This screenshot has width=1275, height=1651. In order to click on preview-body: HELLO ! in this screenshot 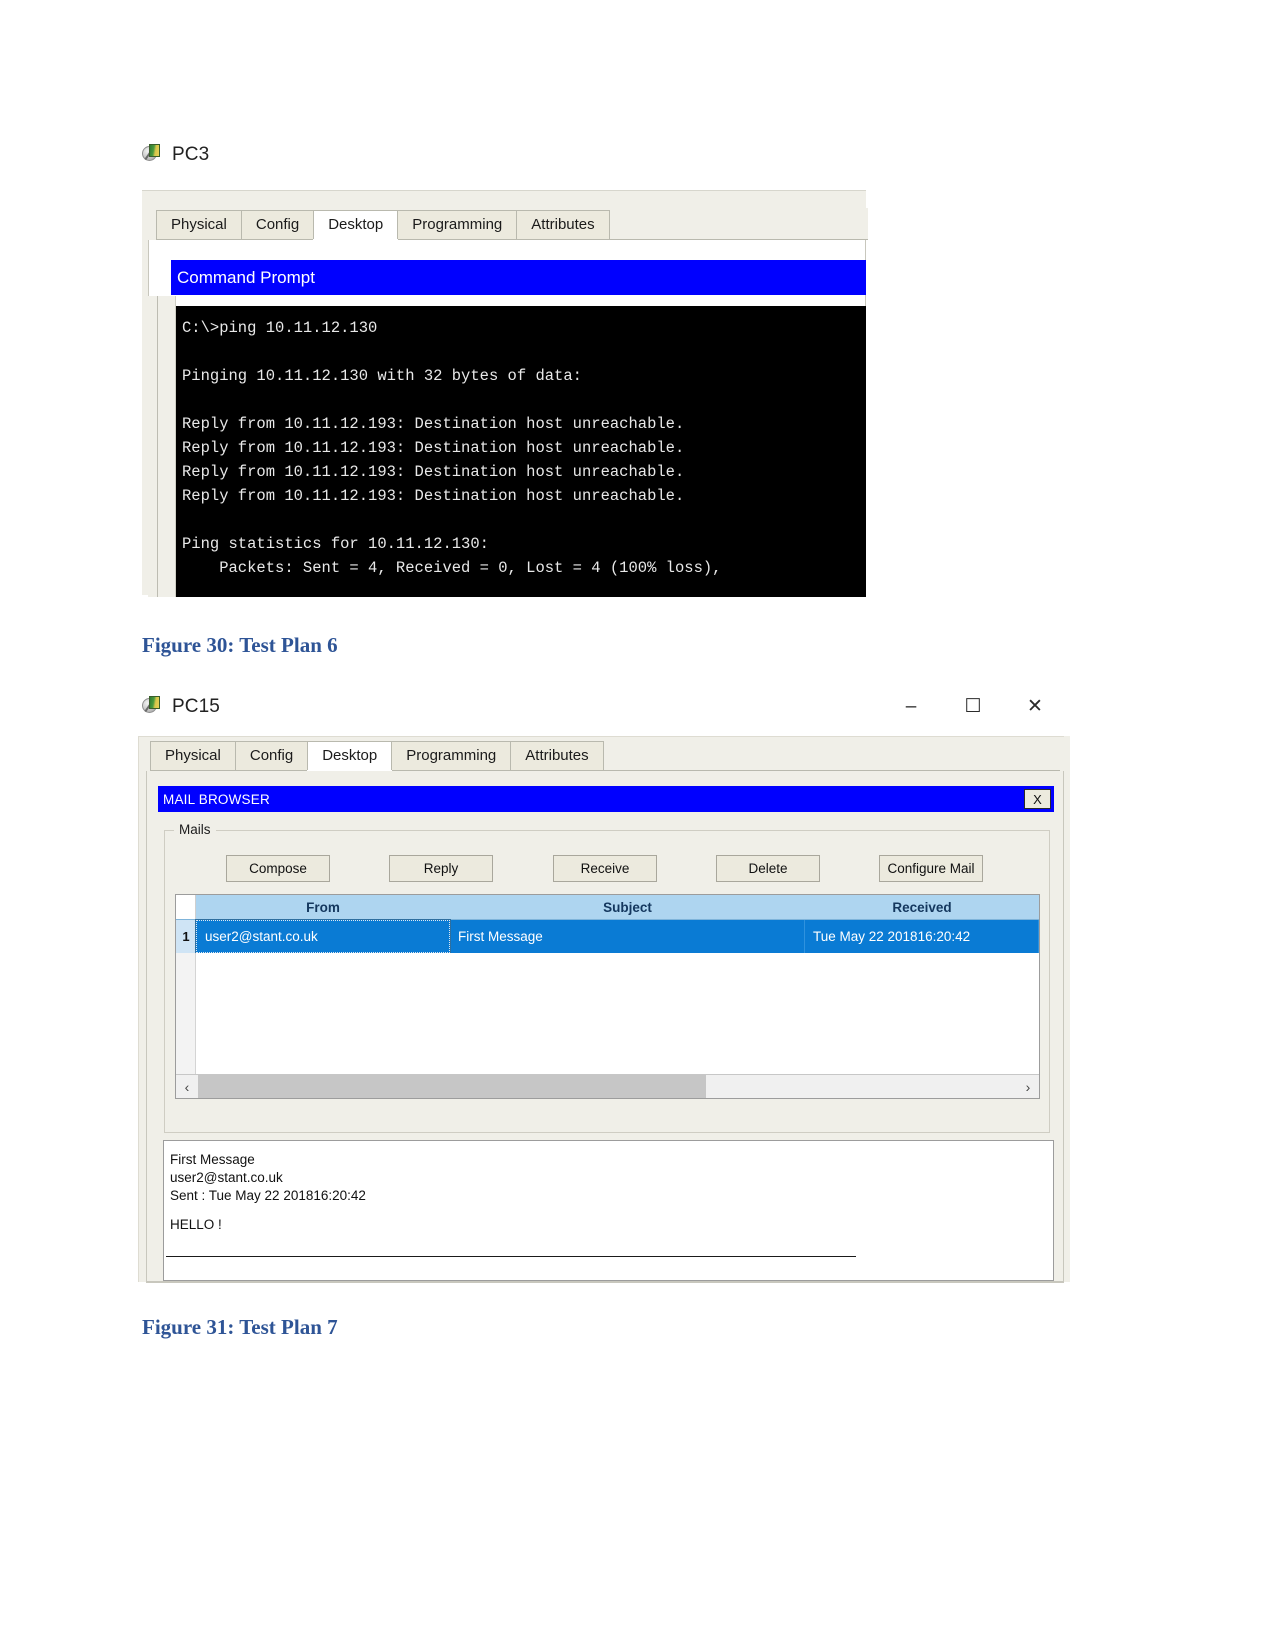, I will do `click(196, 1224)`.